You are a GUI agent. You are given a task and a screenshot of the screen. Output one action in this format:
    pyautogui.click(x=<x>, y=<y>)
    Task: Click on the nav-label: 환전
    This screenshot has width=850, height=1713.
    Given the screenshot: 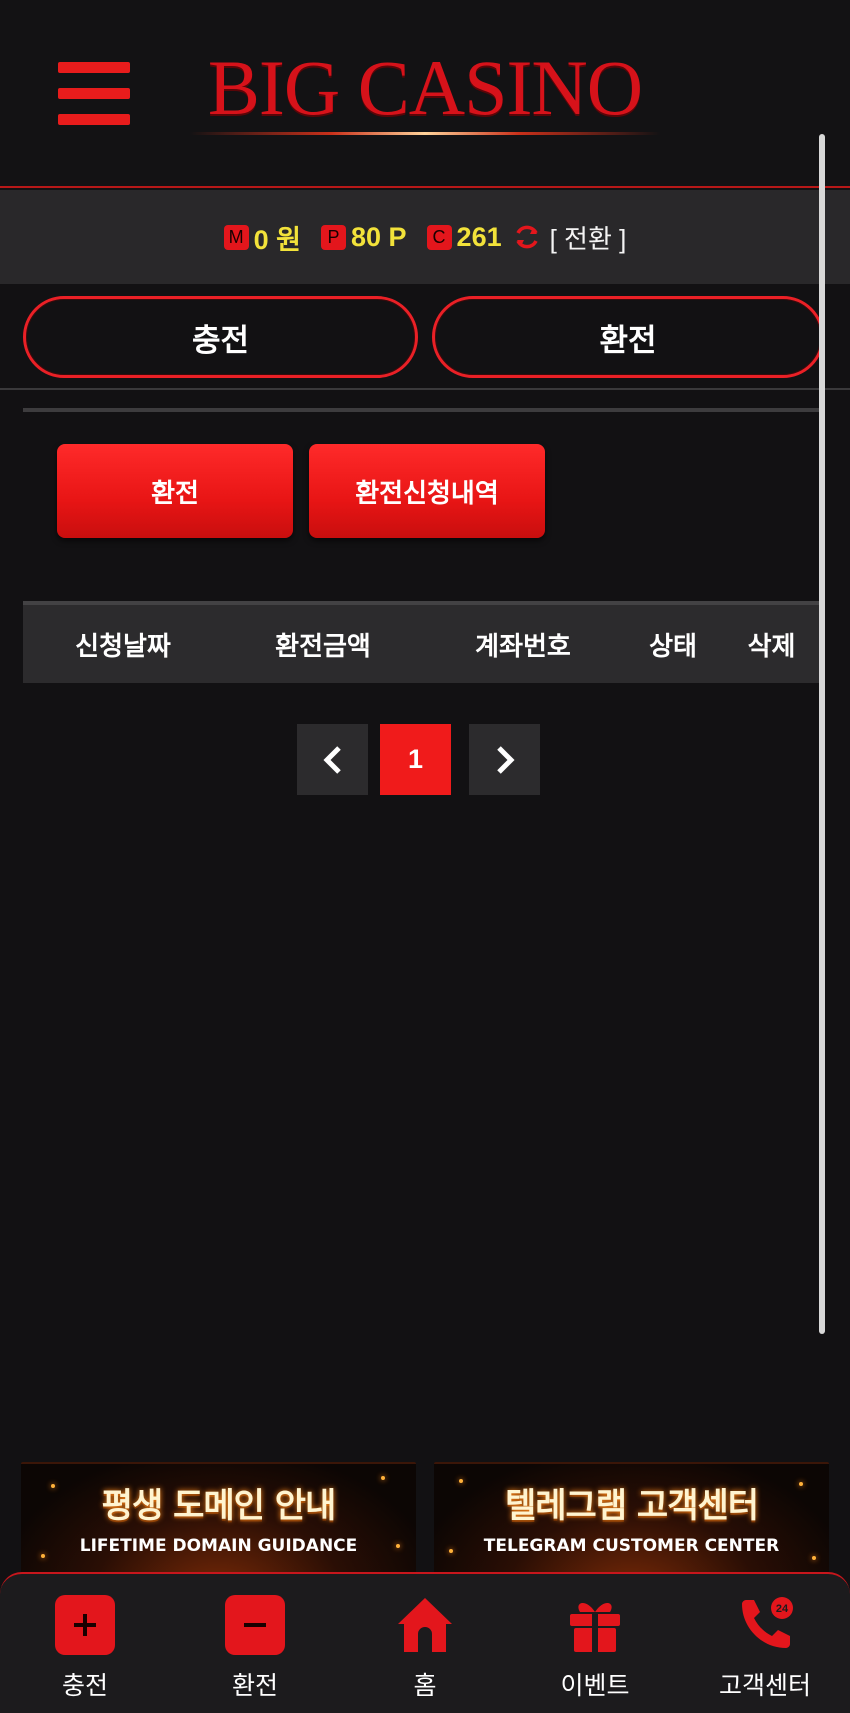 What is the action you would take?
    pyautogui.click(x=254, y=1685)
    